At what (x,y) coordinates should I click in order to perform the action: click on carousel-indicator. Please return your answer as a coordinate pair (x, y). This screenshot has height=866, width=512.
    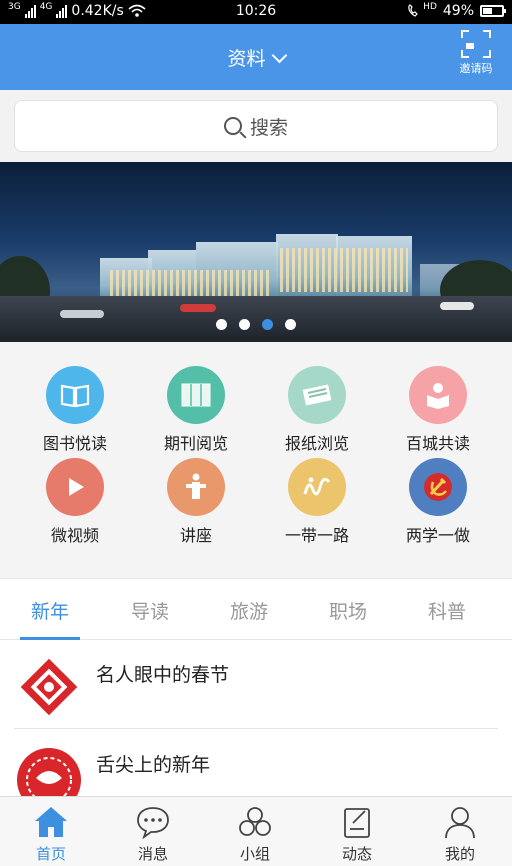
    Looking at the image, I should click on (256, 324).